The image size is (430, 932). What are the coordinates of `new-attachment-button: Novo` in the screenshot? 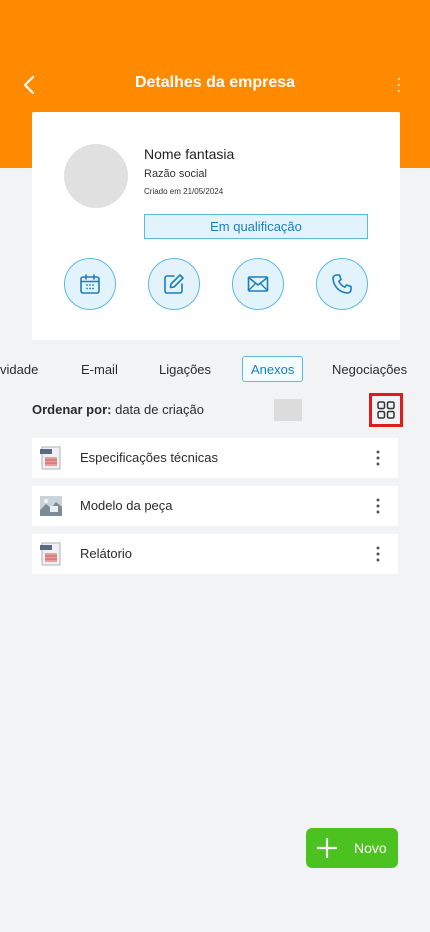 It's located at (352, 848).